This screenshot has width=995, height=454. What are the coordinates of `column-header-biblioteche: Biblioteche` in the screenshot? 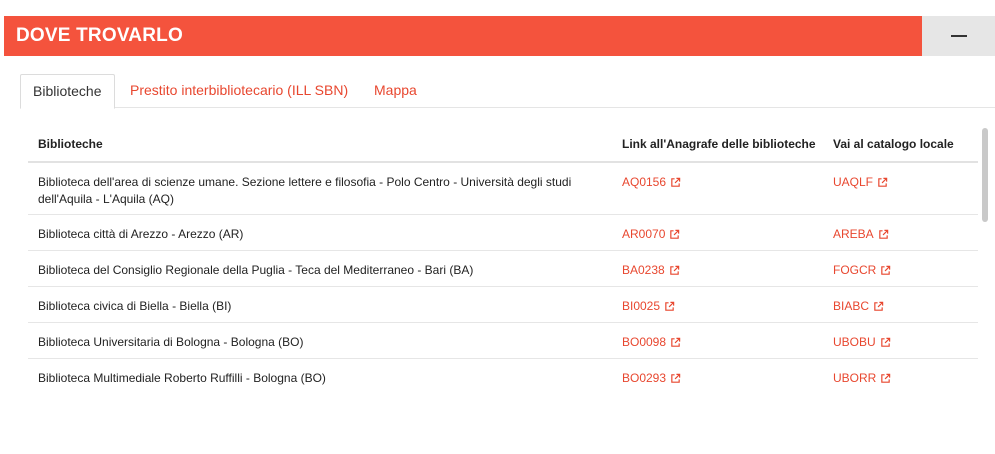 It's located at (70, 144).